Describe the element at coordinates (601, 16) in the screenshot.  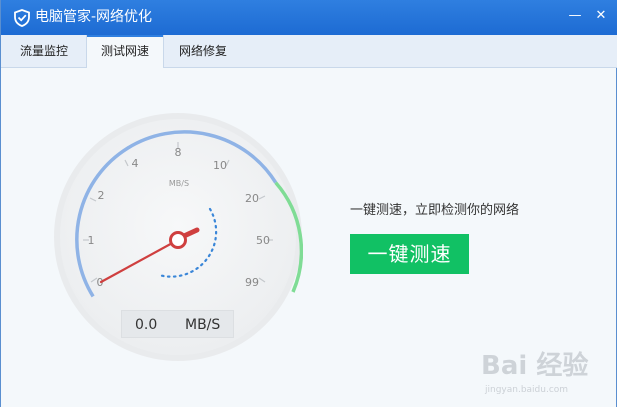
I see `close-button: ✕` at that location.